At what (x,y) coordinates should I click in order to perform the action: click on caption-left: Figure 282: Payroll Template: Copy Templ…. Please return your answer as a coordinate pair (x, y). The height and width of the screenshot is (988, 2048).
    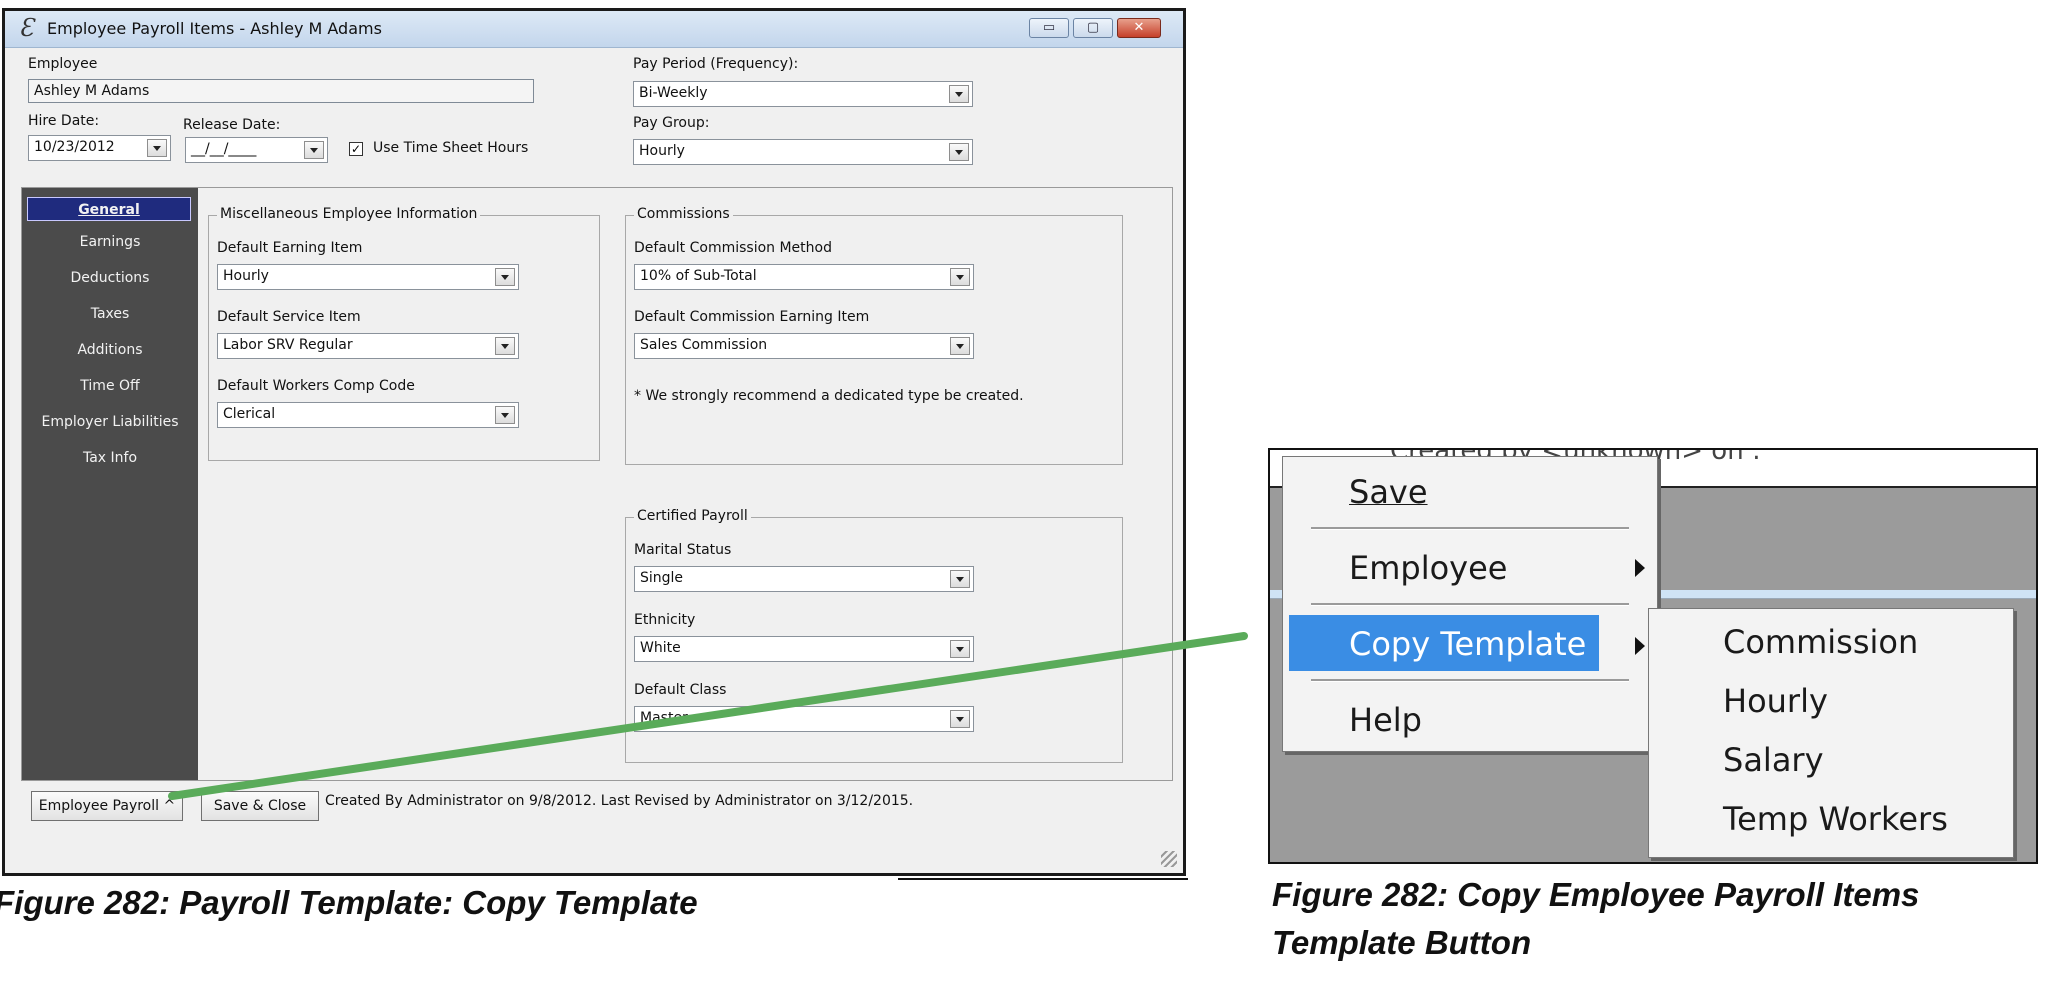
    Looking at the image, I should click on (349, 902).